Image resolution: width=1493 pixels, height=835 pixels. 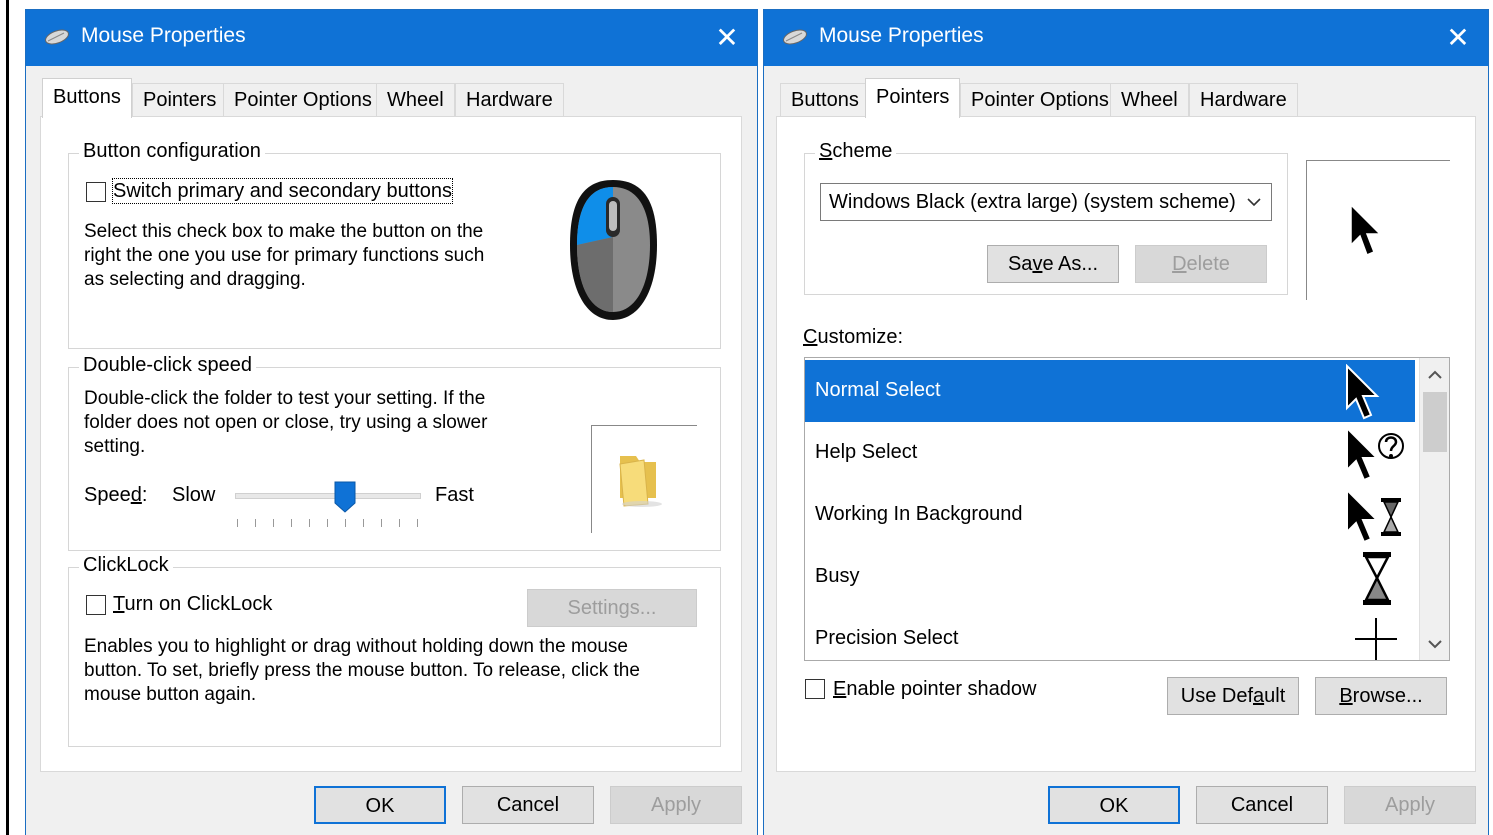 I want to click on folder-icon, so click(x=641, y=480).